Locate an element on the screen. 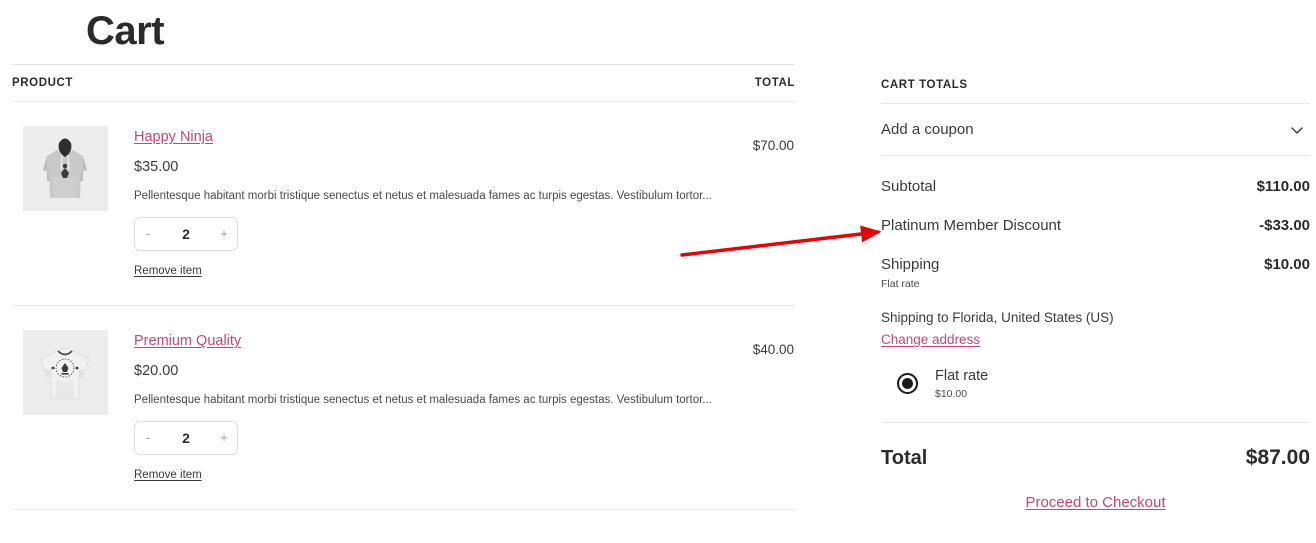  shipping-destination: Shipping to Florida, United States (US) is located at coordinates (997, 317).